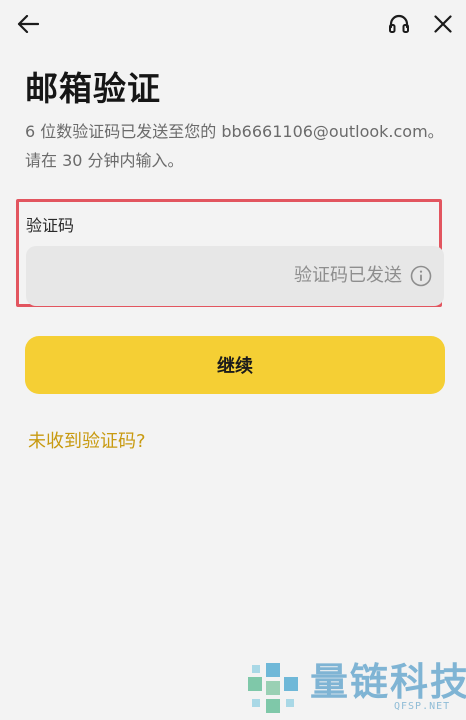 The image size is (466, 720). Describe the element at coordinates (234, 131) in the screenshot. I see `description-line-1: 6 位数验证码已发送至您的 bb6661106@outlook.com。` at that location.